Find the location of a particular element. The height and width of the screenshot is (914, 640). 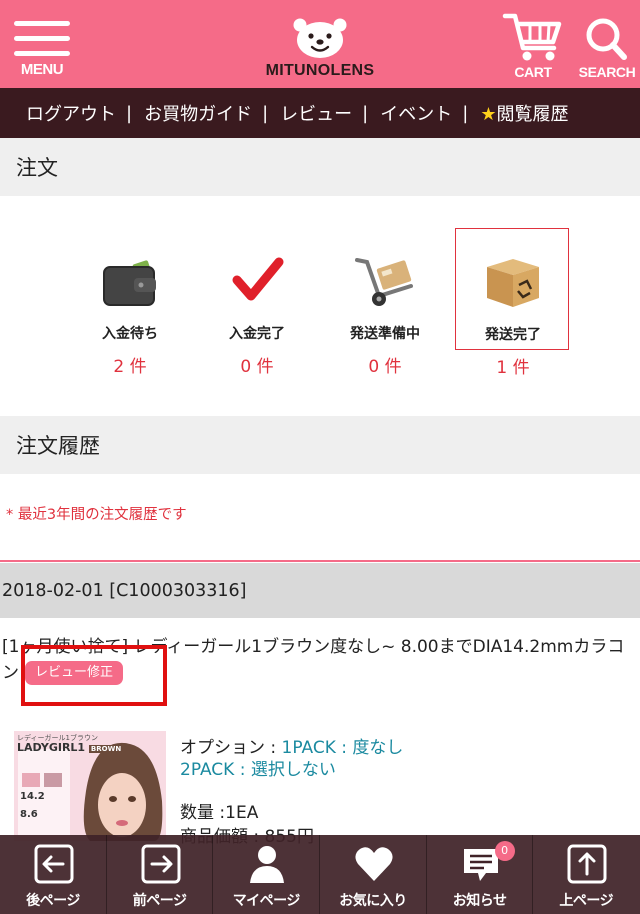

cart-icon is located at coordinates (532, 37).